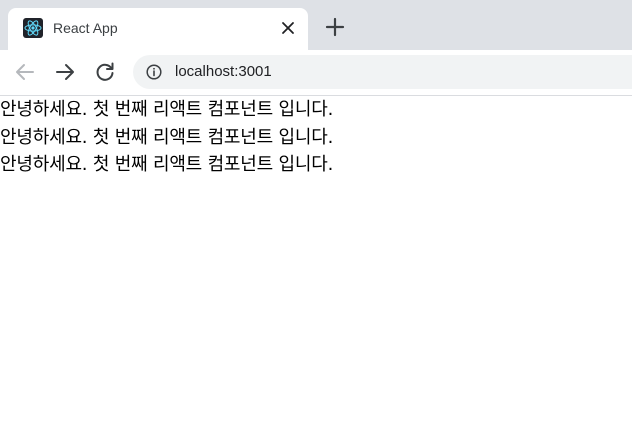 The width and height of the screenshot is (632, 429). I want to click on arrow-left-icon, so click(25, 72).